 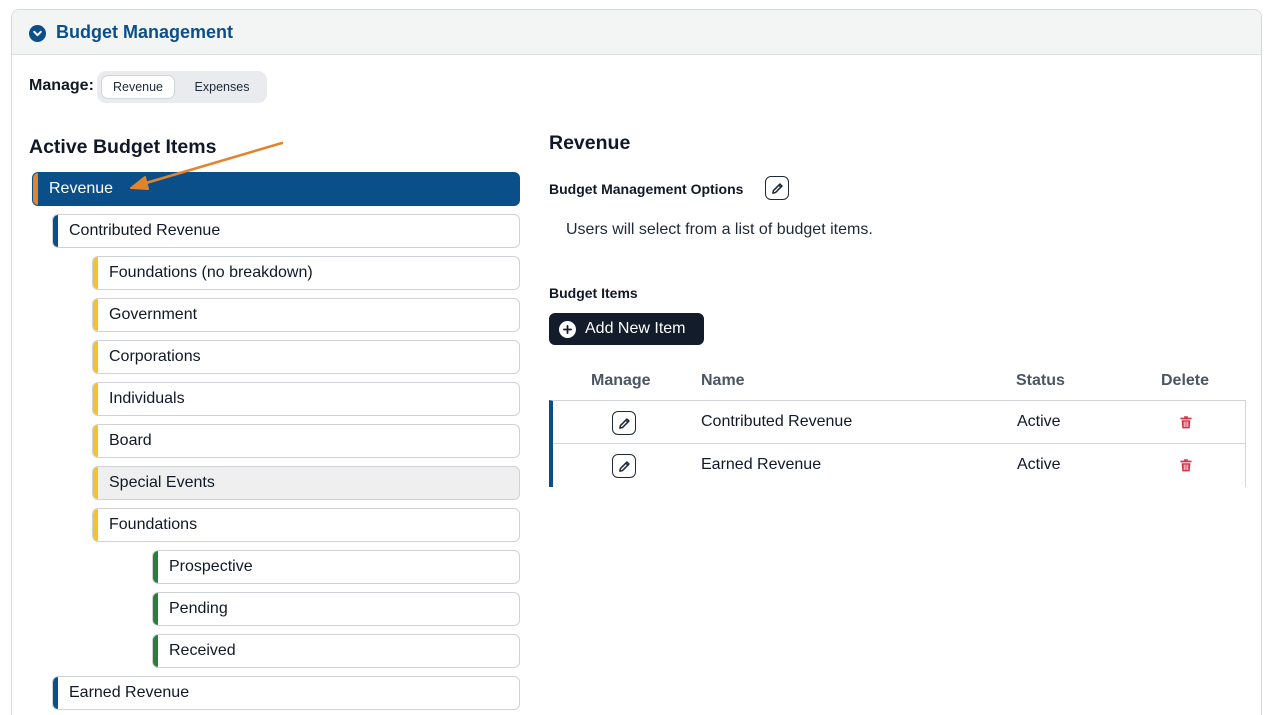 I want to click on tree-item-label: Prospective, so click(x=211, y=566).